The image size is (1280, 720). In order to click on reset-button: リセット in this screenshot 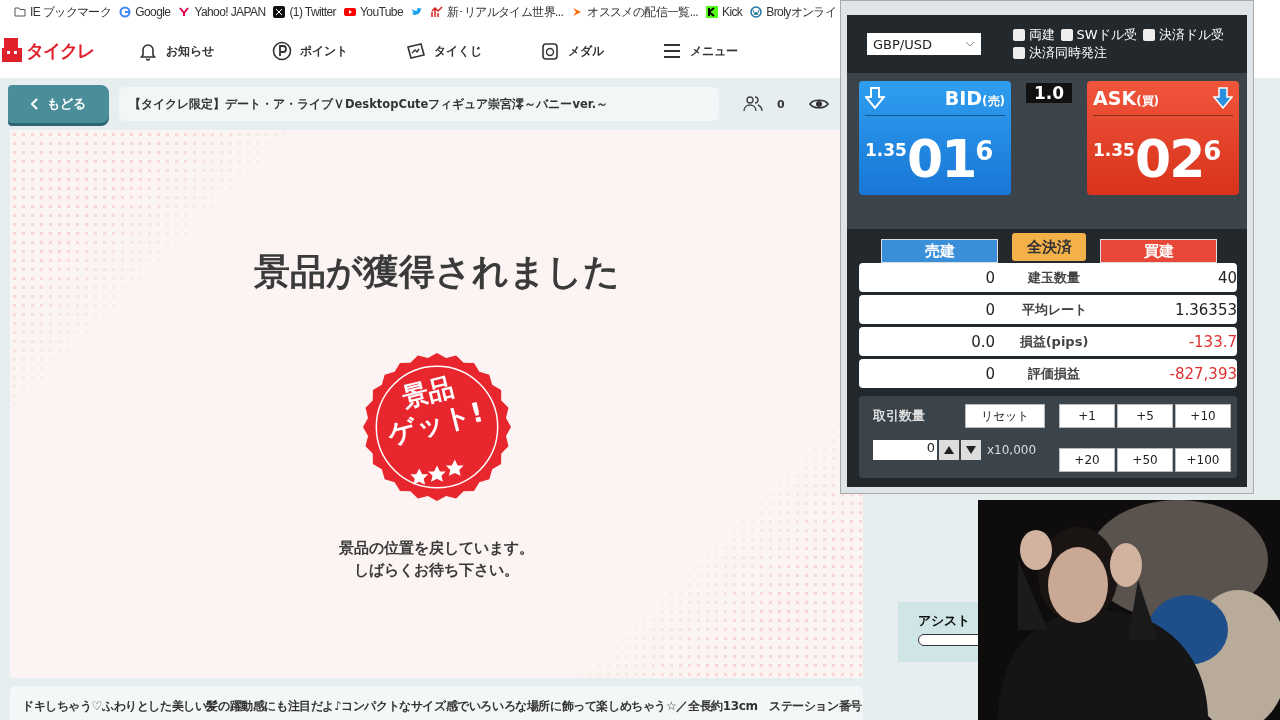, I will do `click(1005, 416)`.